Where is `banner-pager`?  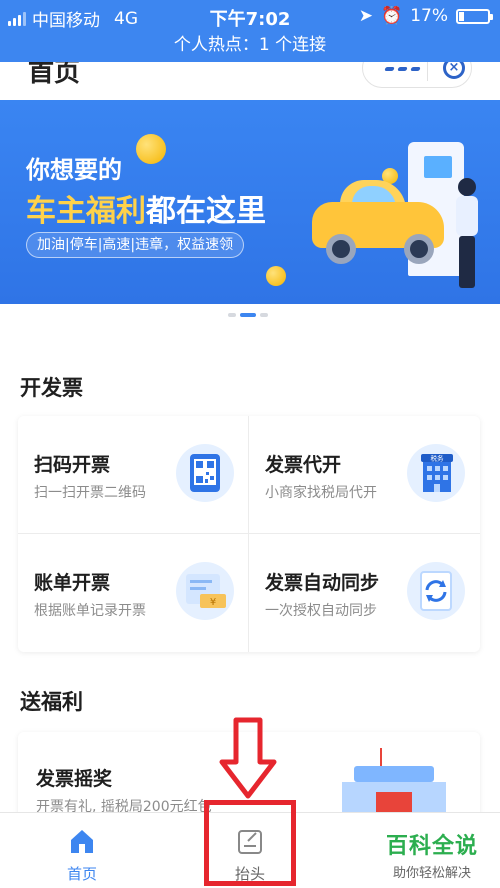 banner-pager is located at coordinates (248, 315).